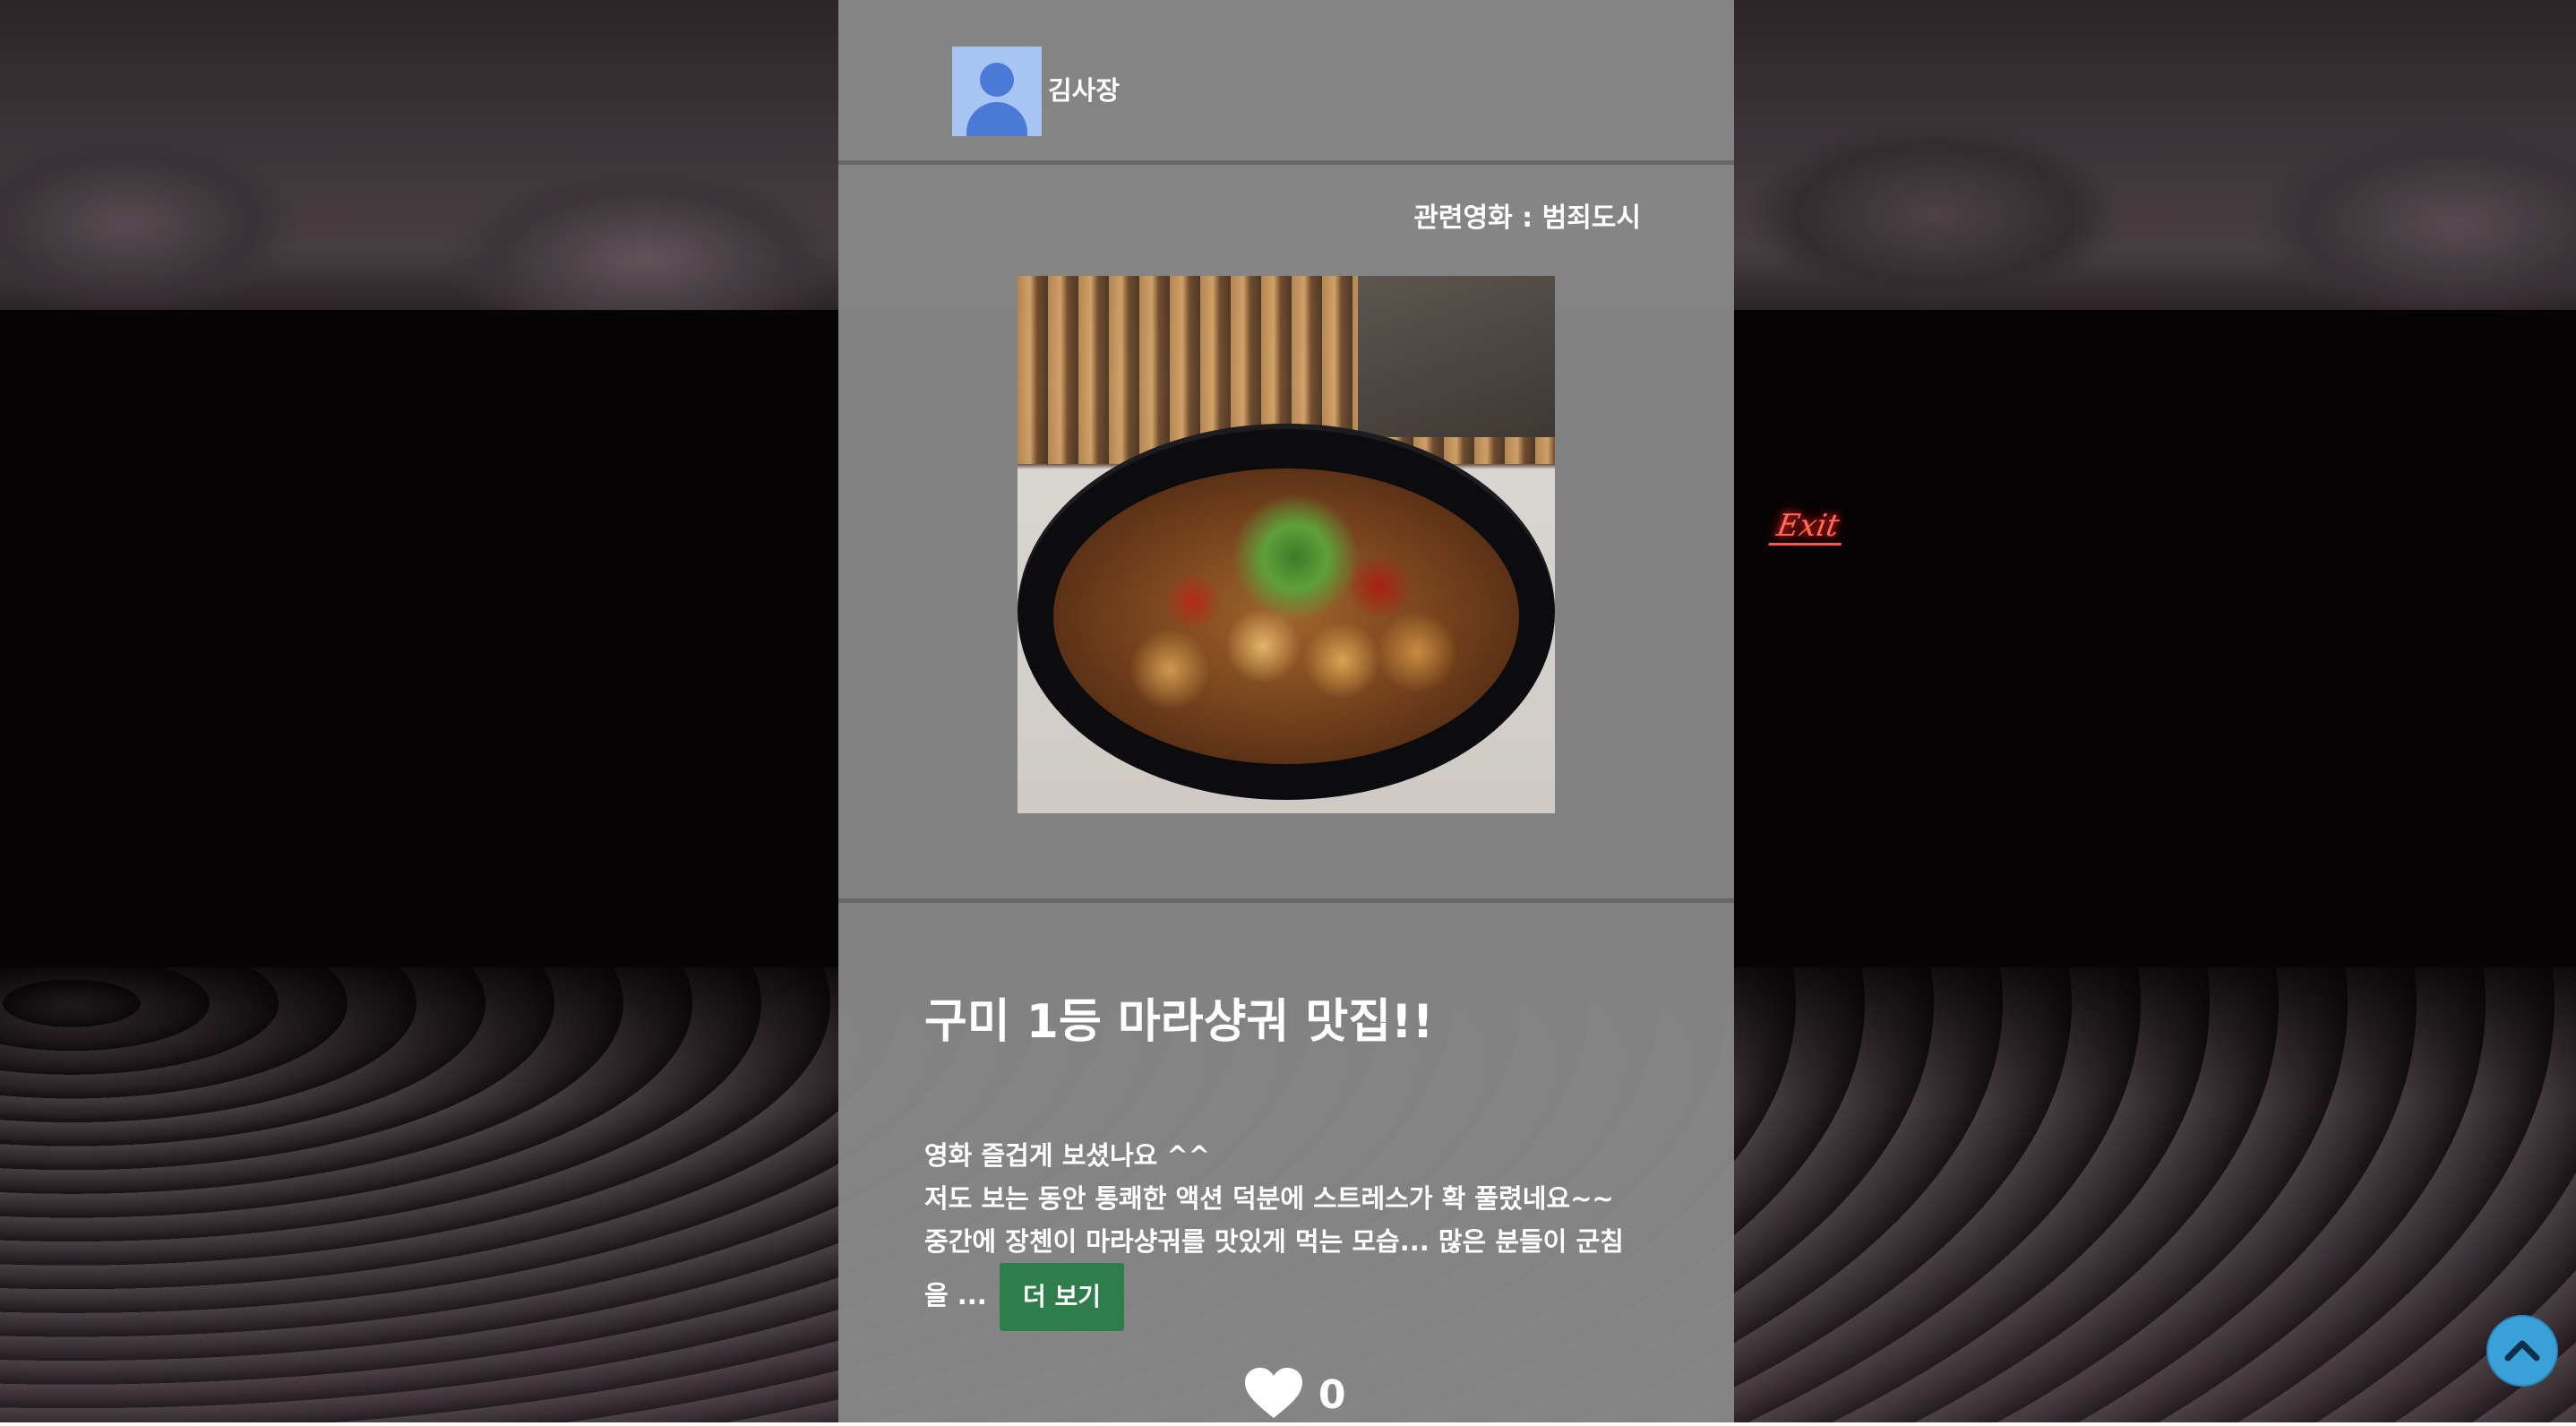 The image size is (2576, 1426). I want to click on content-line: 영화 즐겁게 보셨나요 ^^, so click(1067, 1156).